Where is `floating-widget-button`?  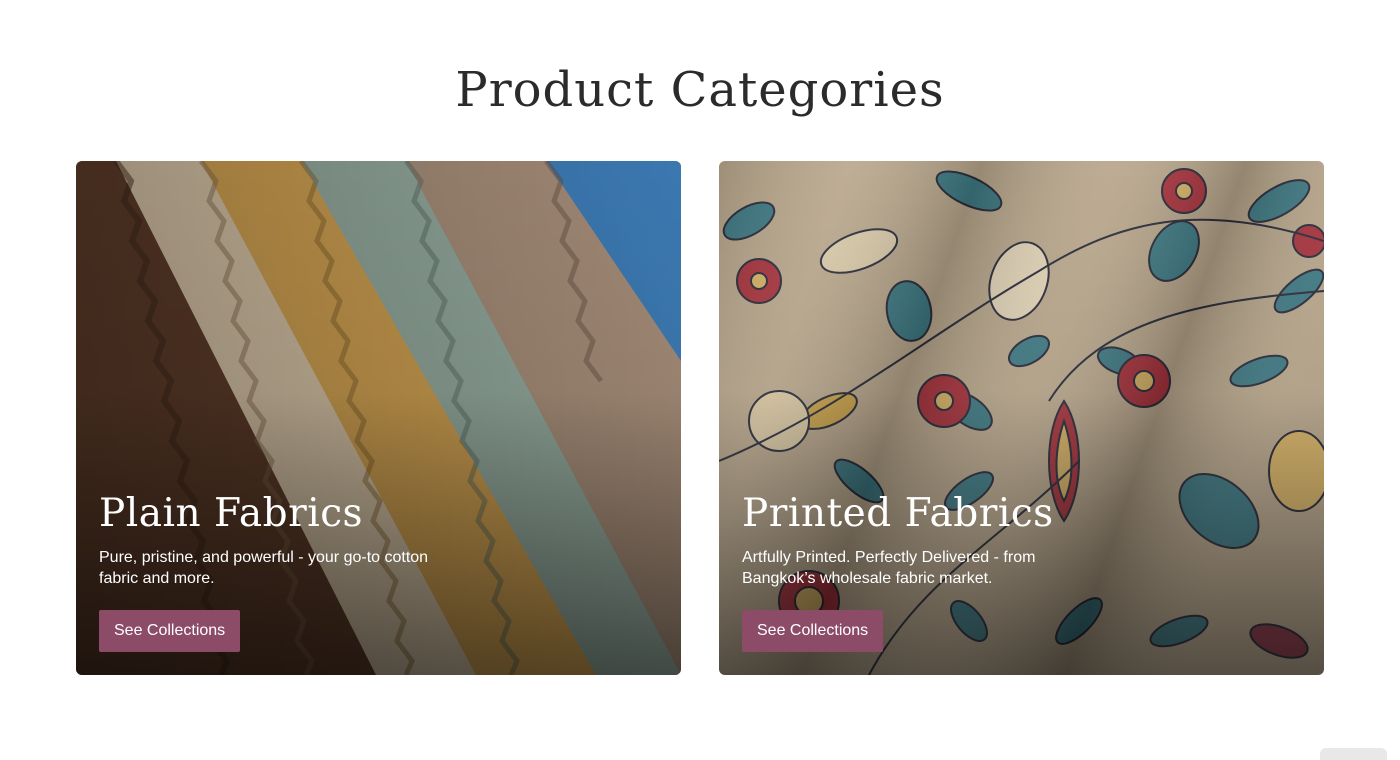
floating-widget-button is located at coordinates (1353, 754).